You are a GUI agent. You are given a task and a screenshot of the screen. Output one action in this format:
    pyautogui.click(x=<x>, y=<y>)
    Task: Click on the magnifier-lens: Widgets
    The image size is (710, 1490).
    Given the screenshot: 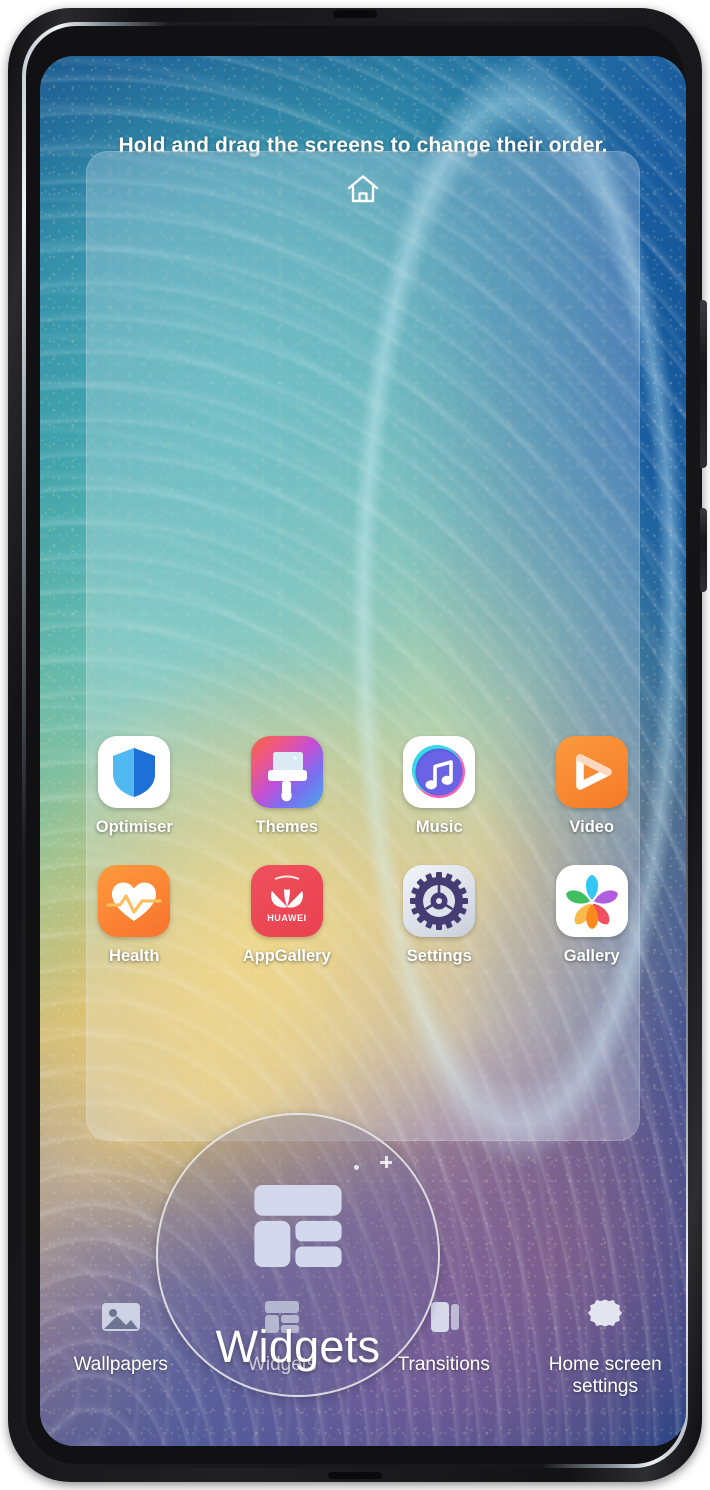 What is the action you would take?
    pyautogui.click(x=298, y=1255)
    